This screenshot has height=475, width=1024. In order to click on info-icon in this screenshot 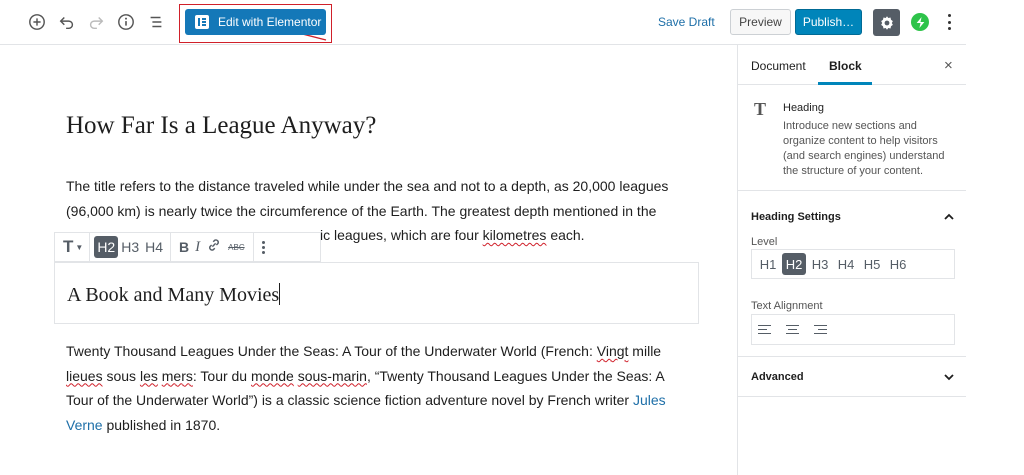, I will do `click(126, 22)`.